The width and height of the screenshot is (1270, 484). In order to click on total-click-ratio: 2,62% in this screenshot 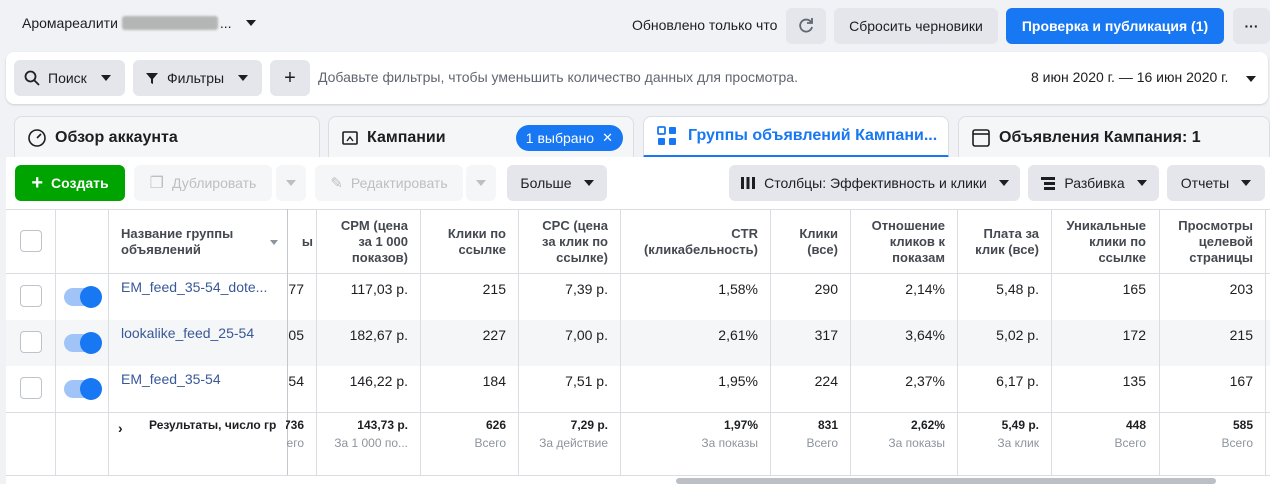, I will do `click(927, 425)`.